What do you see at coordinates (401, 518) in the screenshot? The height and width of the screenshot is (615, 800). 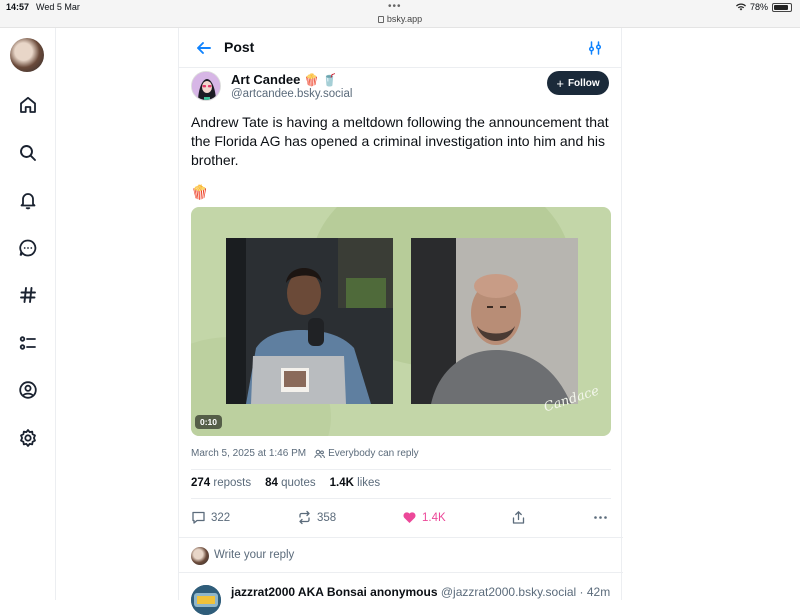 I see `post-actions: 322 358 1.4K` at bounding box center [401, 518].